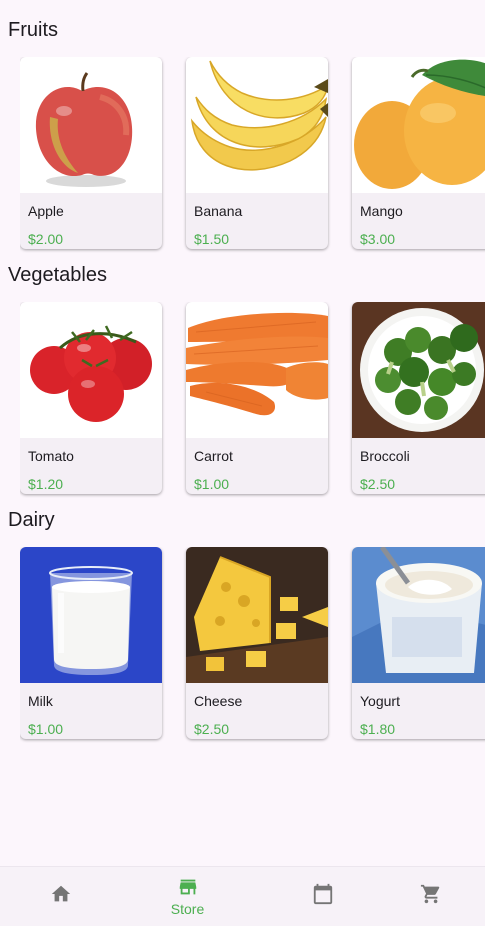 Image resolution: width=485 pixels, height=926 pixels. I want to click on product-name: Carrot, so click(213, 456).